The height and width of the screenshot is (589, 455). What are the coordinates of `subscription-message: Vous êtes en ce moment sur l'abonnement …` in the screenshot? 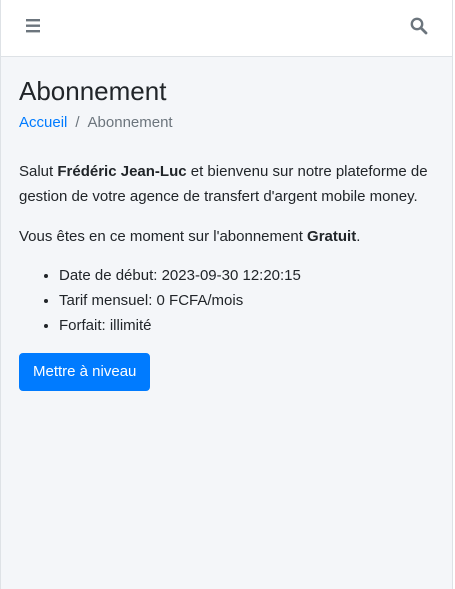 It's located at (229, 236).